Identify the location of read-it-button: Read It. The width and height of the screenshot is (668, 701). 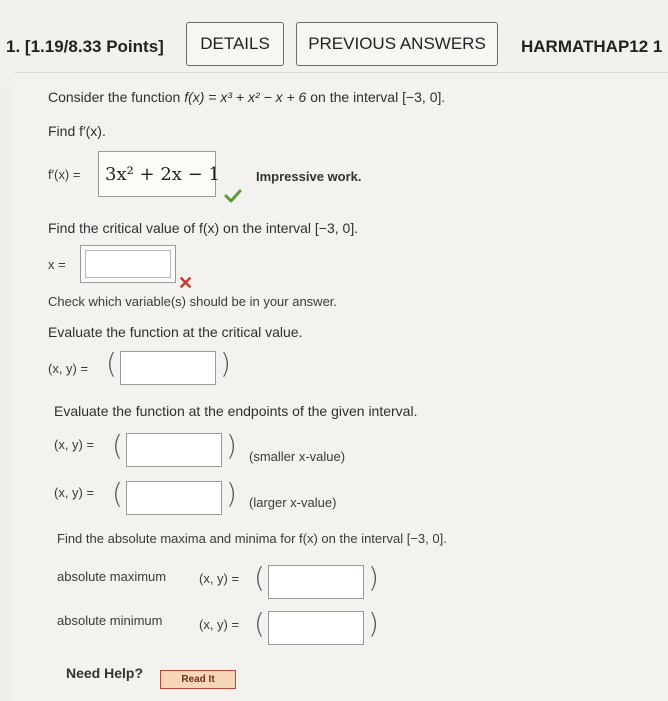
(198, 679).